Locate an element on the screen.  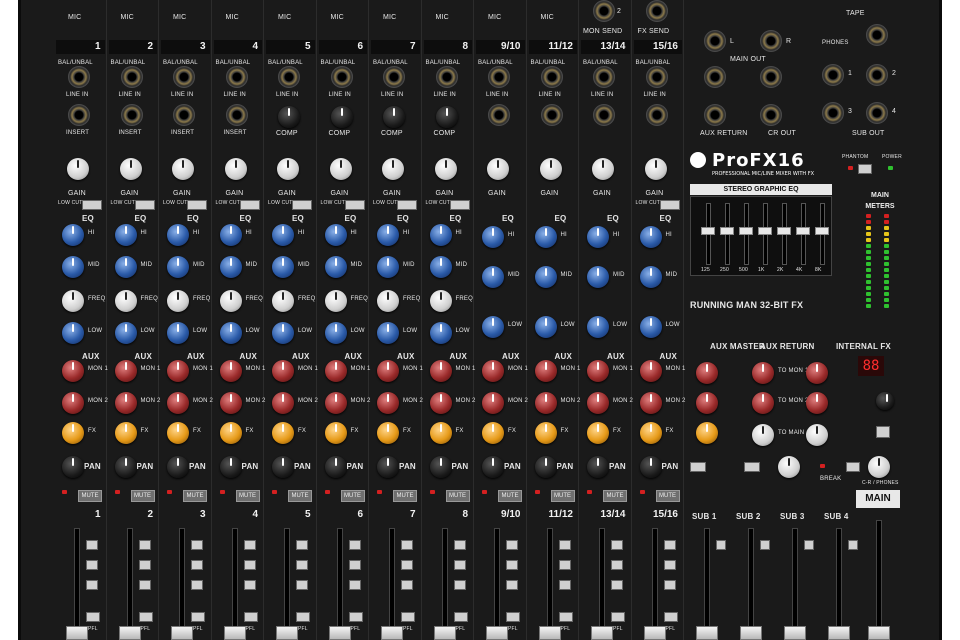
line-in-right-jack is located at coordinates (604, 115).